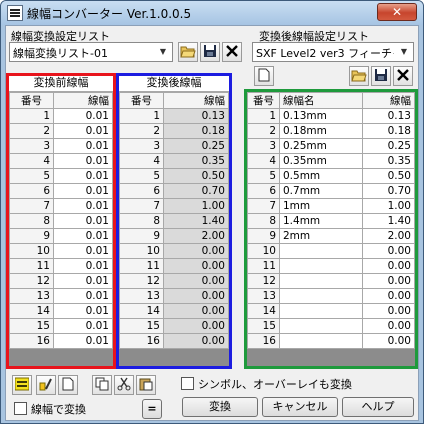  I want to click on list-row-width: 2.00, so click(388, 236).